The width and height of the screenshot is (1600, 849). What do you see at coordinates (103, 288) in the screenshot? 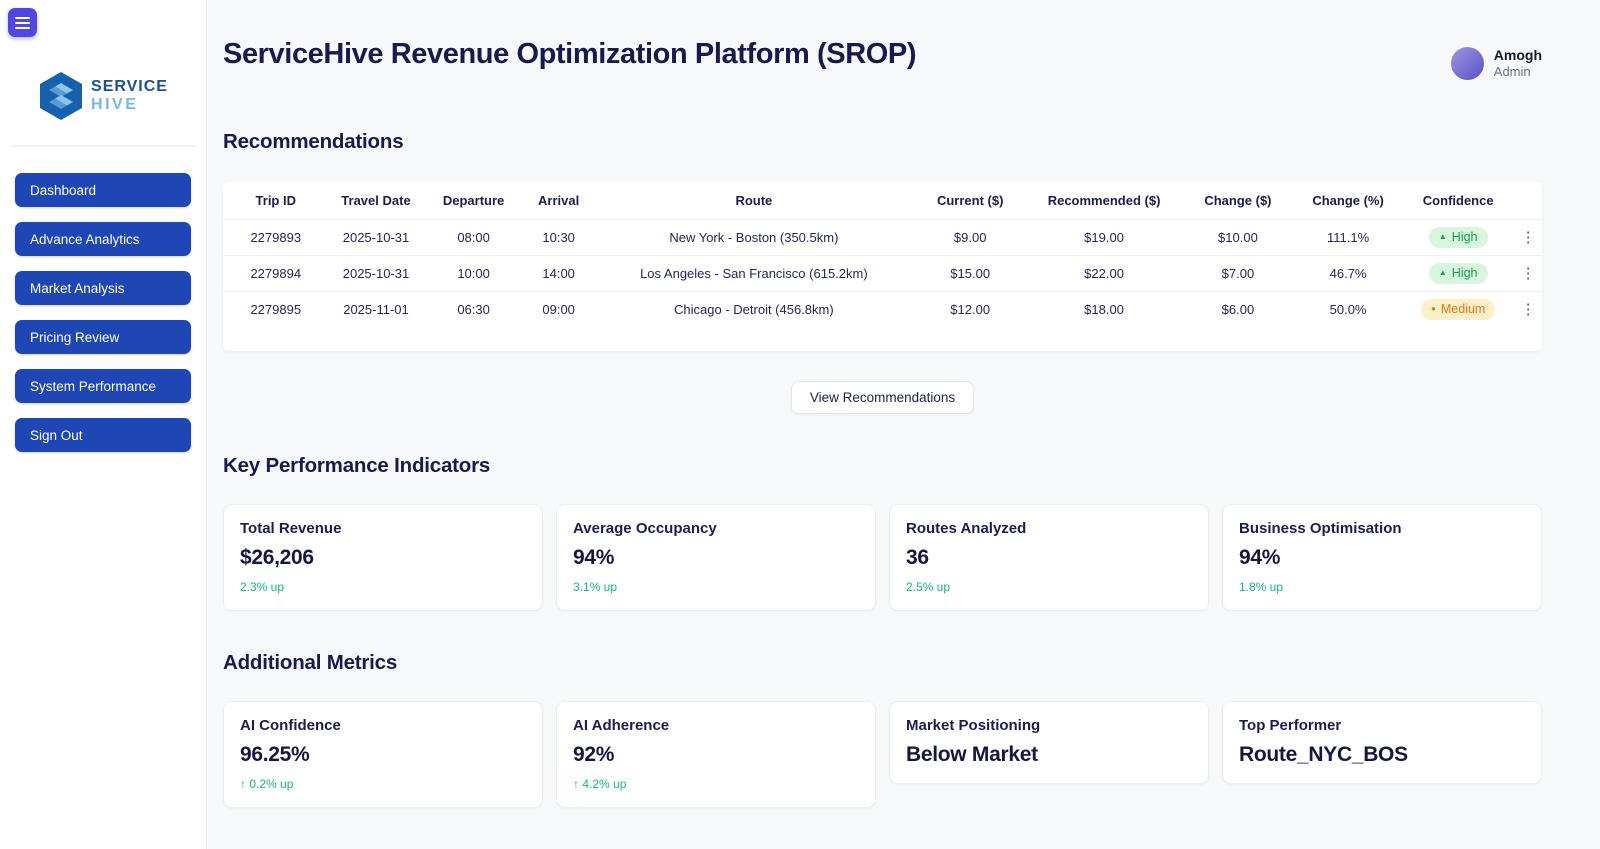
I see `sidebar-item-market-analysis: Market Analysis` at bounding box center [103, 288].